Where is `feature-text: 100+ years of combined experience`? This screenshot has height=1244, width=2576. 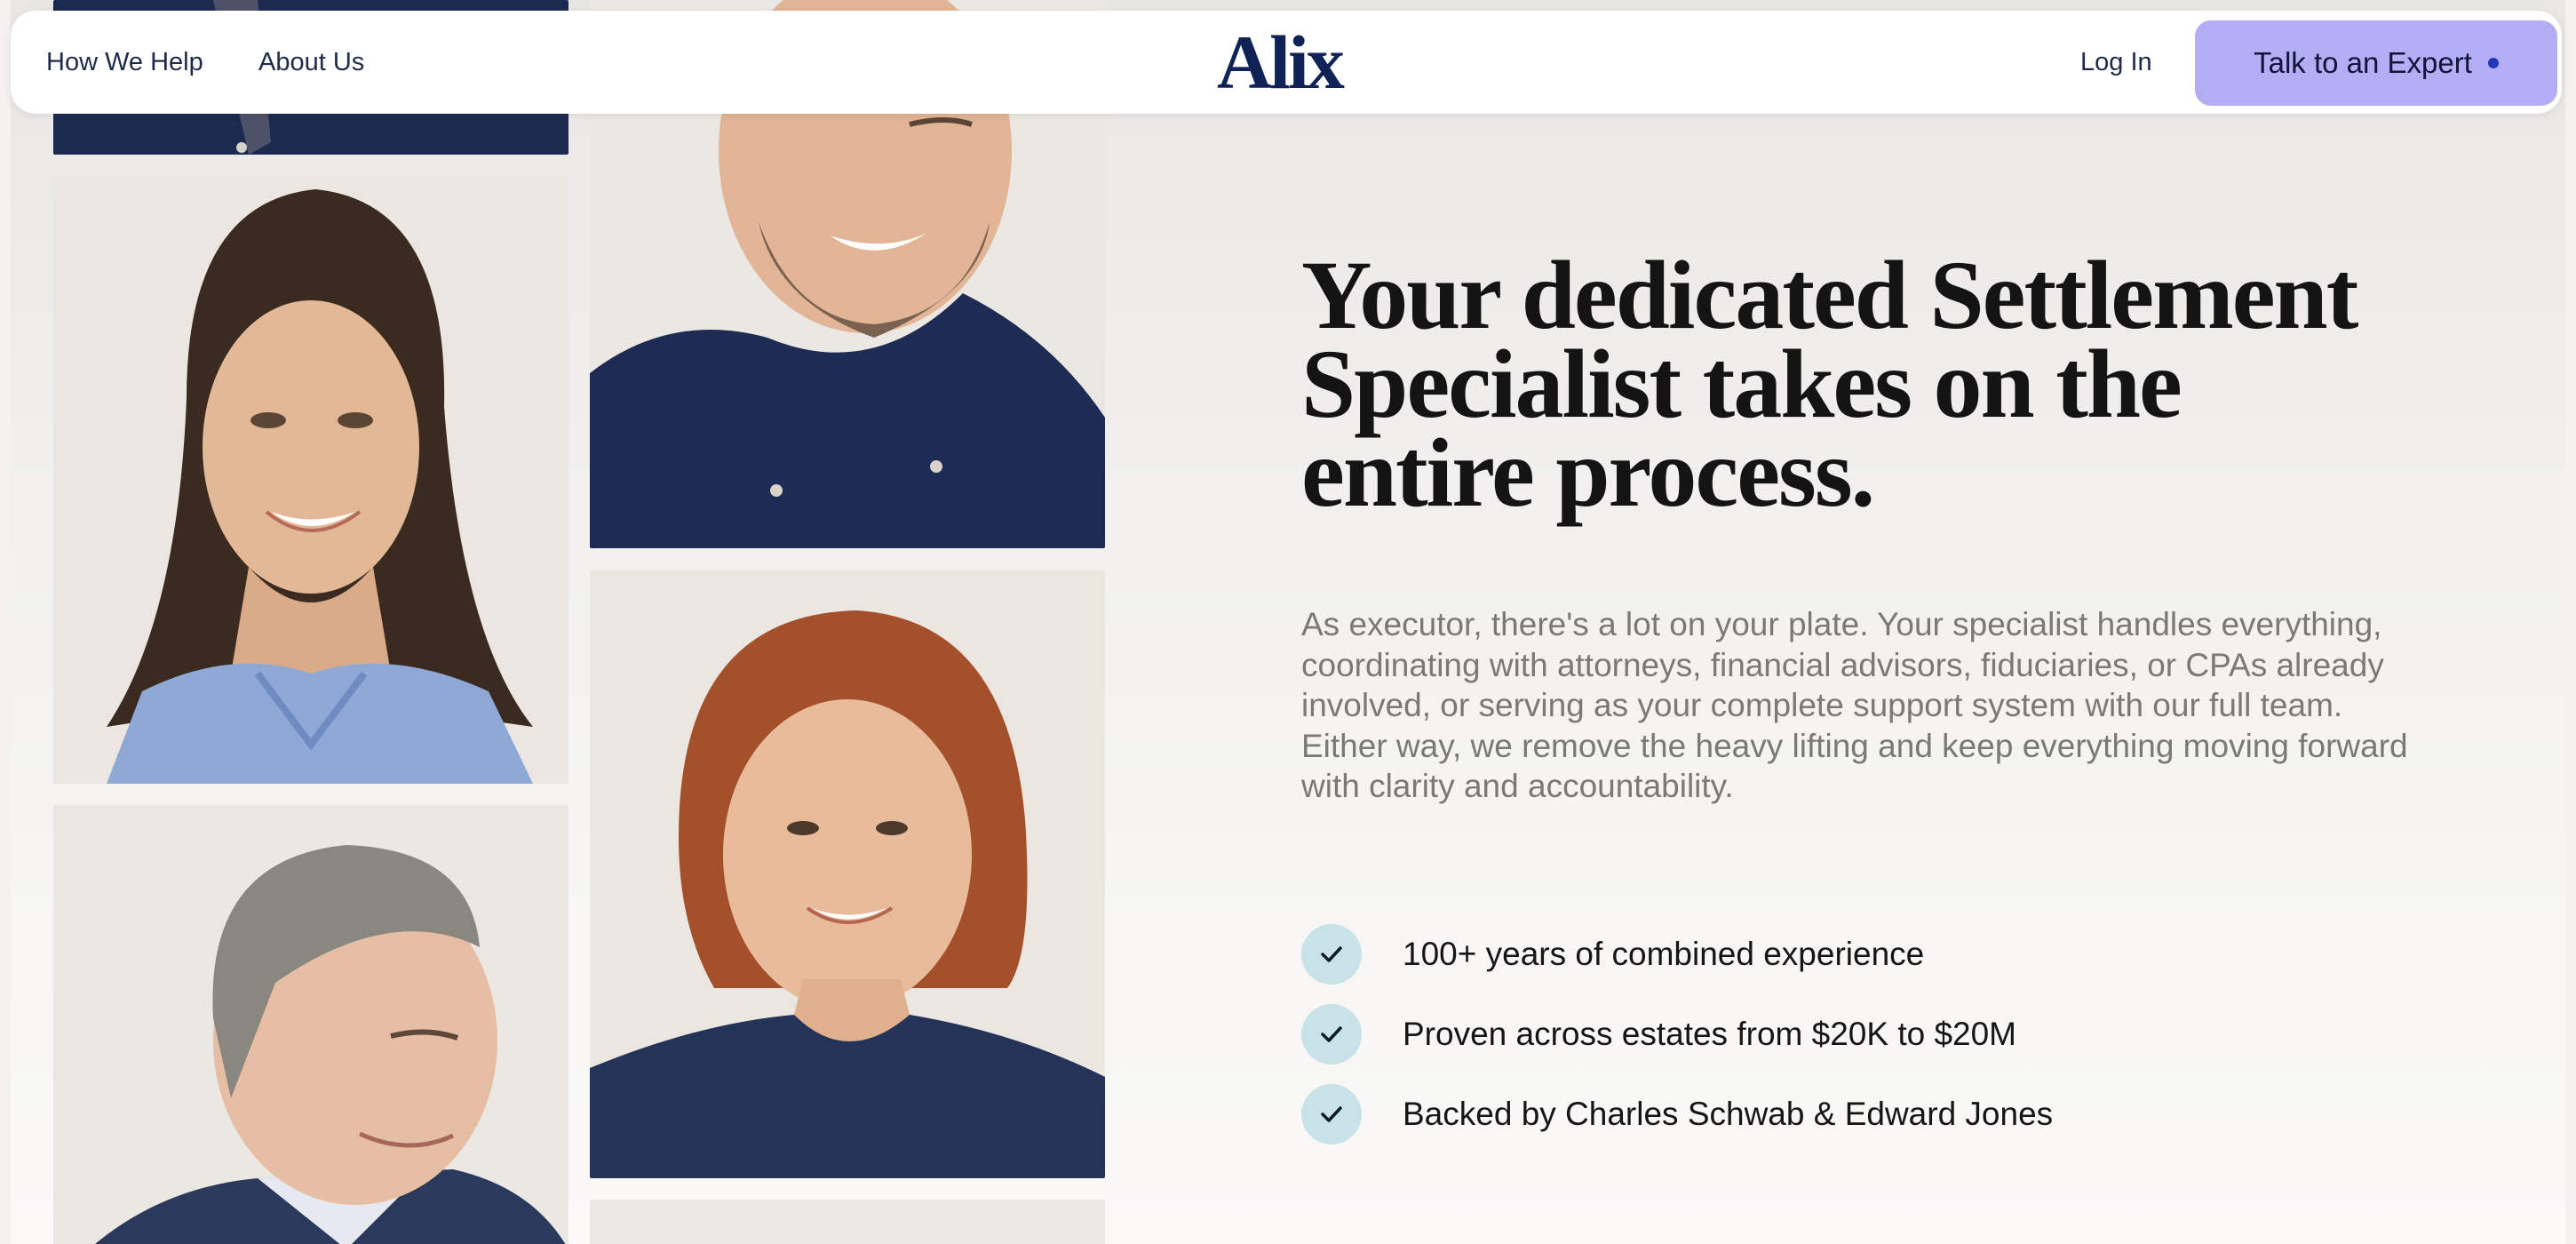 feature-text: 100+ years of combined experience is located at coordinates (1664, 954).